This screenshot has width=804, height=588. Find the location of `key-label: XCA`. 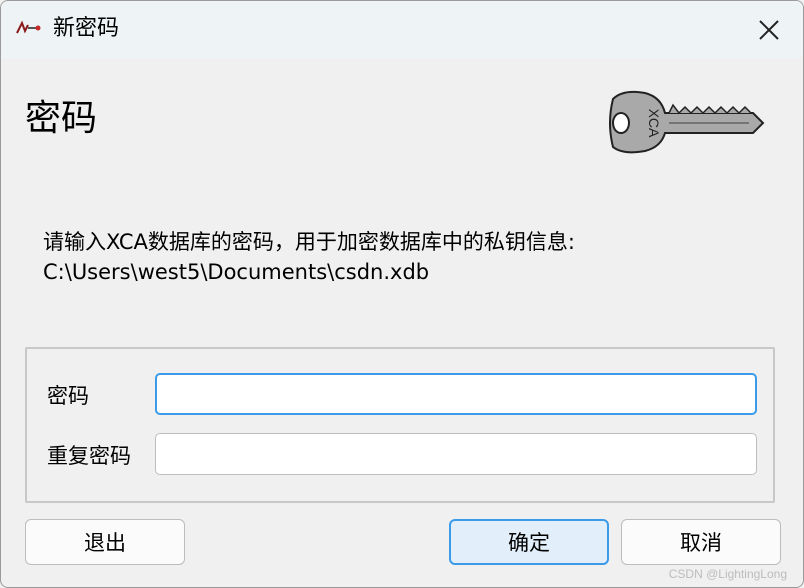

key-label: XCA is located at coordinates (654, 123).